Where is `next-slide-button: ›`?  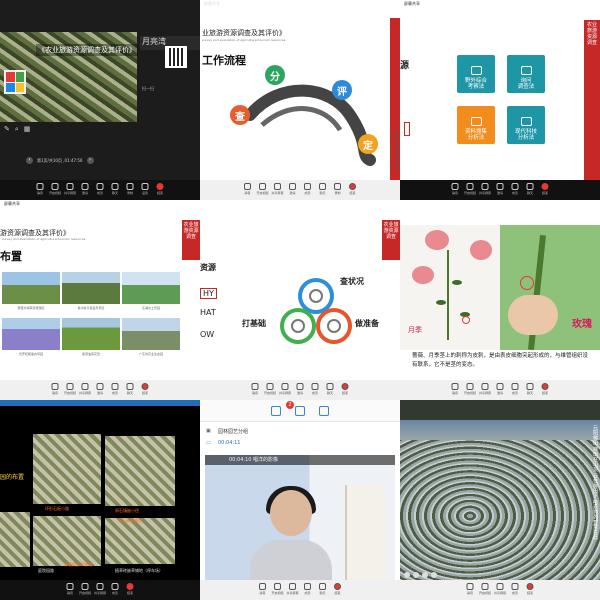
next-slide-button: › is located at coordinates (90, 160).